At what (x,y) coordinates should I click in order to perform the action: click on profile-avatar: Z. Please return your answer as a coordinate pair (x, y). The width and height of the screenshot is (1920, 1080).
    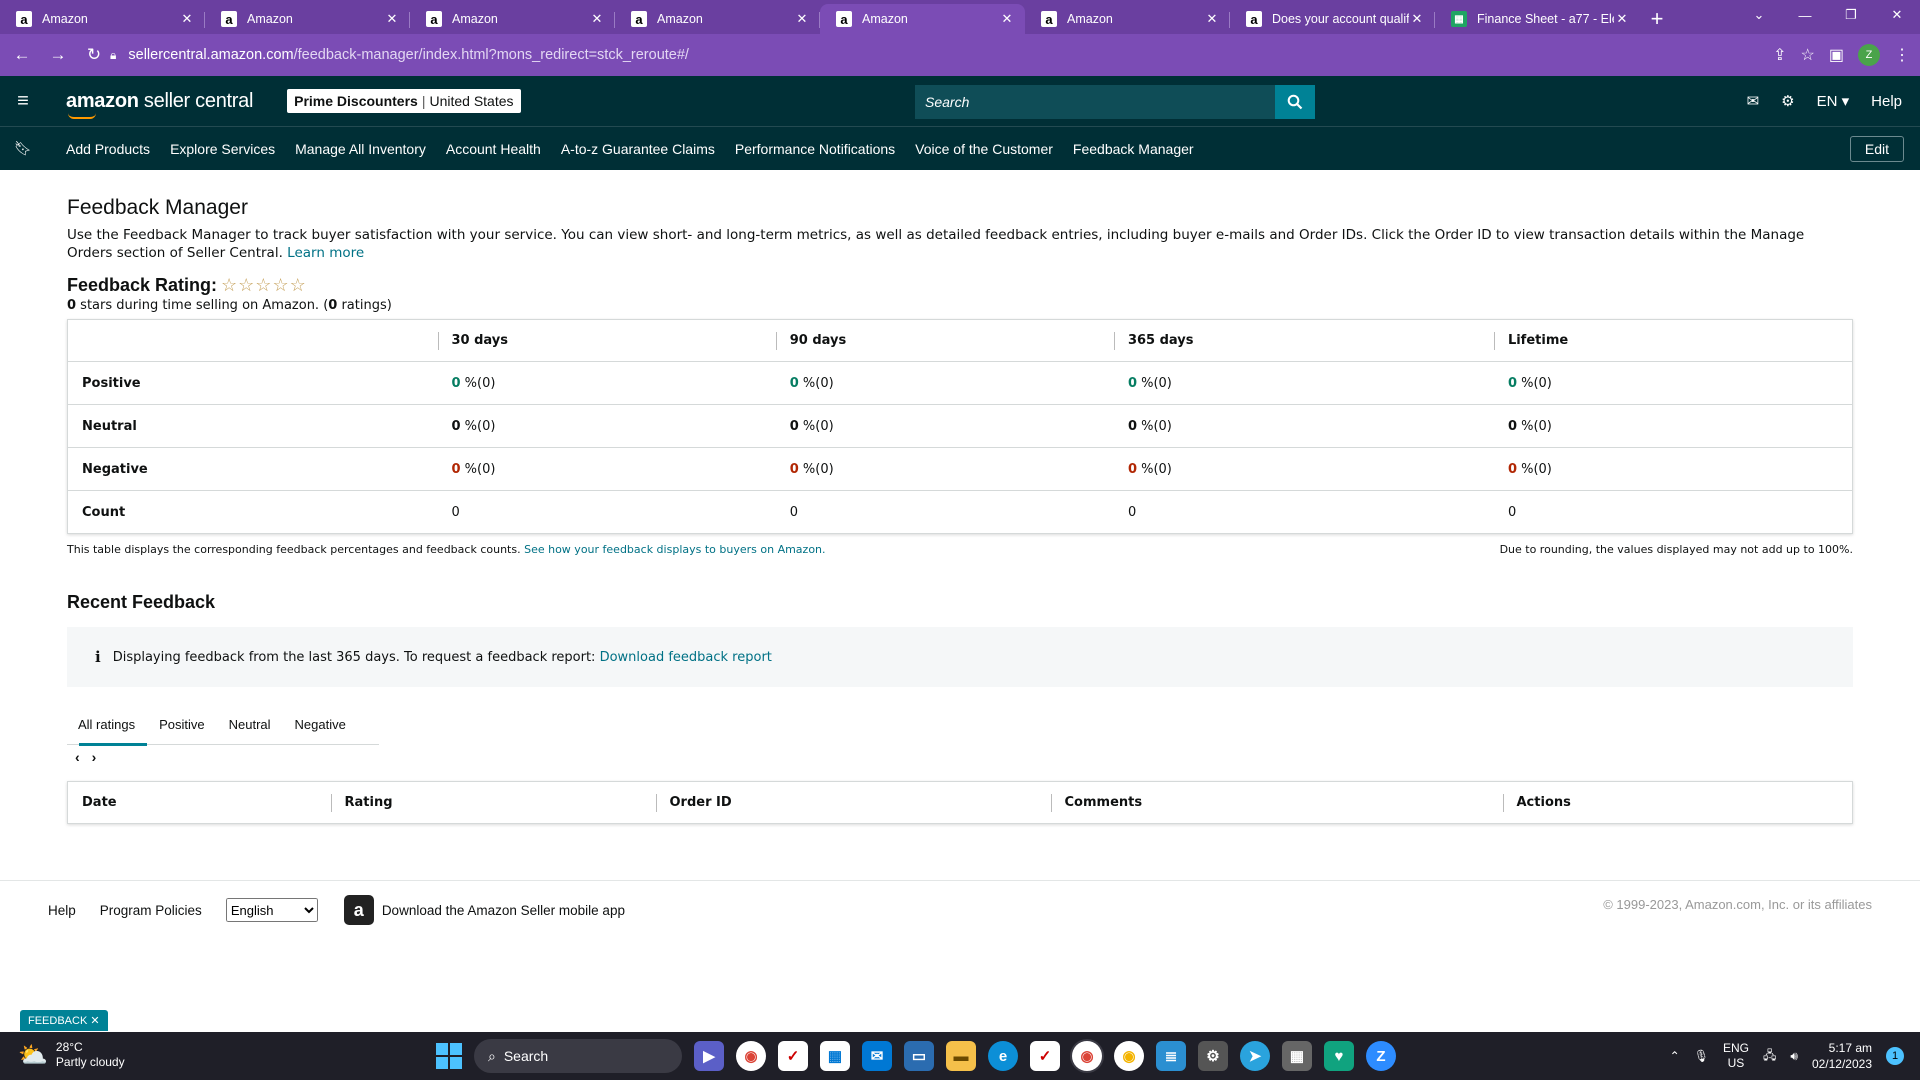
    Looking at the image, I should click on (1869, 55).